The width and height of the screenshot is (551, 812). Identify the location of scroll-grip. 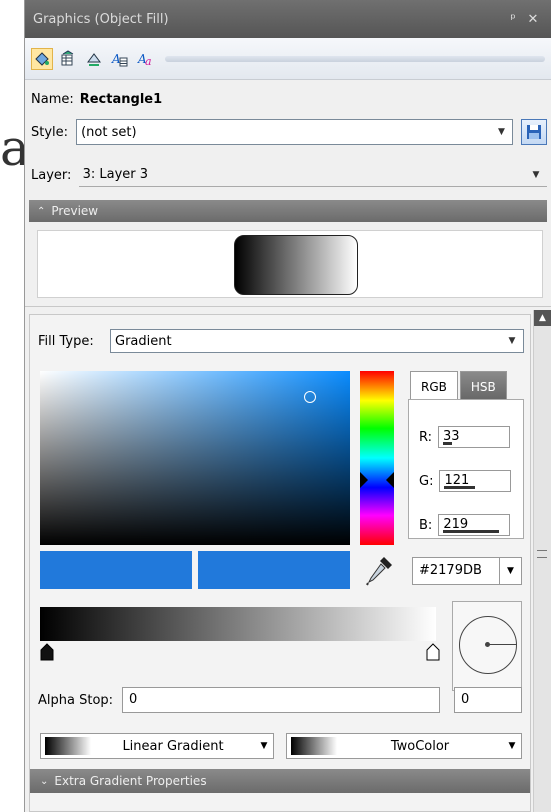
(542, 554).